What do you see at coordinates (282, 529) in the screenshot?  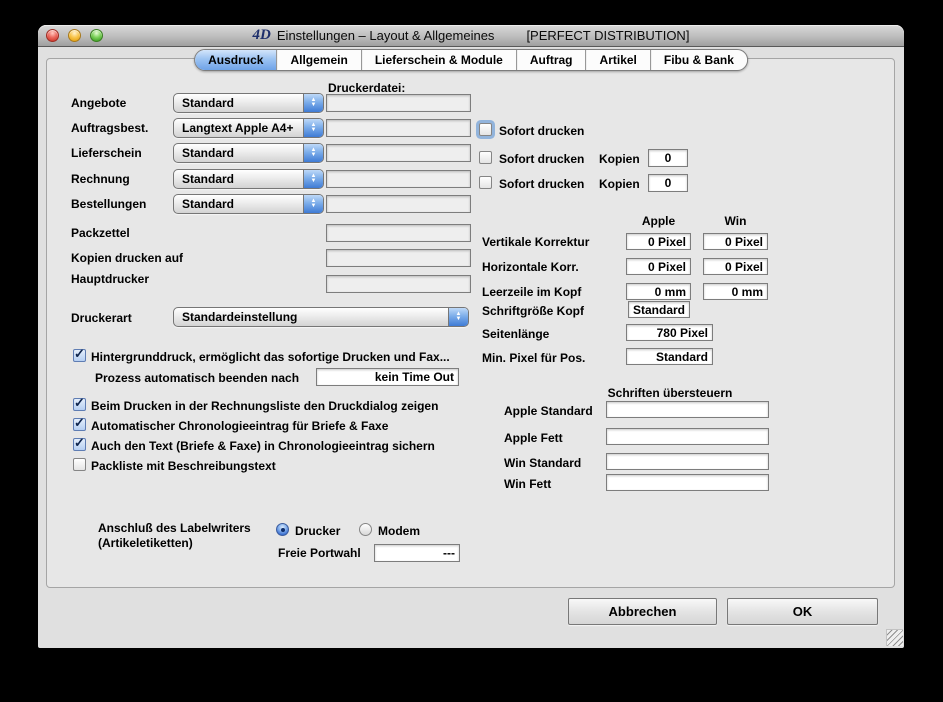 I see `radio-drucker` at bounding box center [282, 529].